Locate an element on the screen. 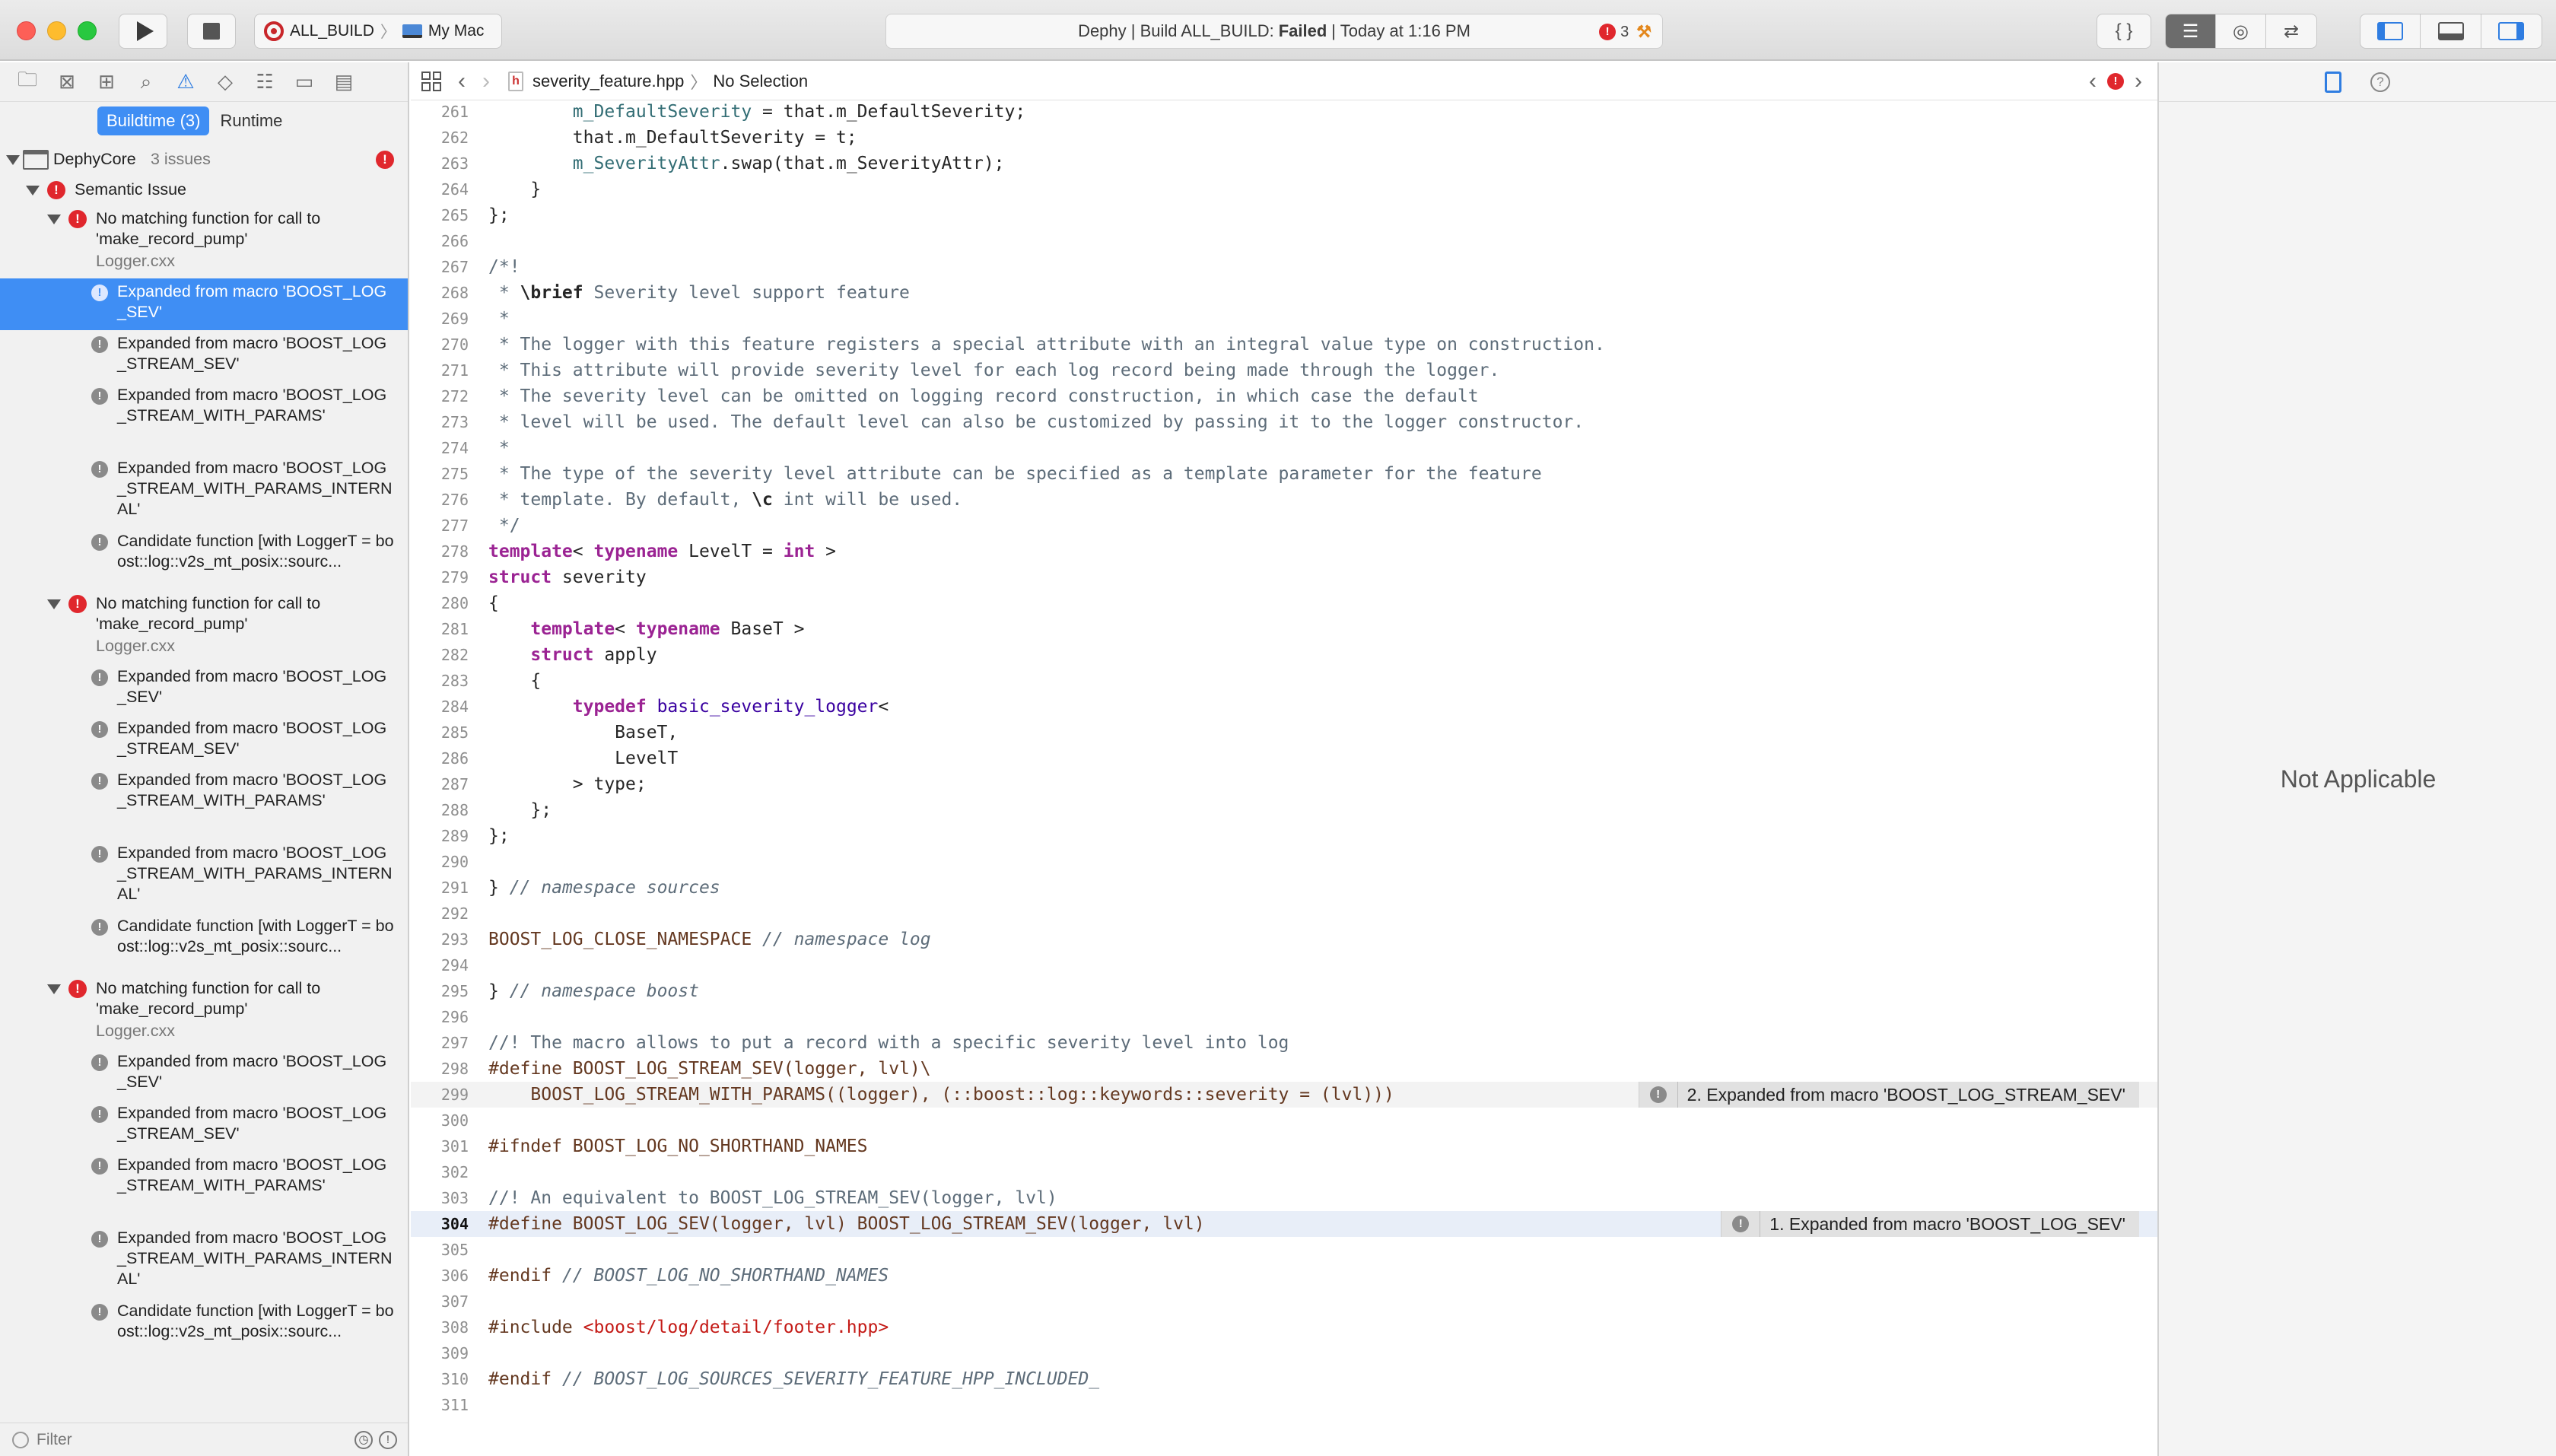 The image size is (2556, 1456). standard-editor-button: ☰ is located at coordinates (2191, 31).